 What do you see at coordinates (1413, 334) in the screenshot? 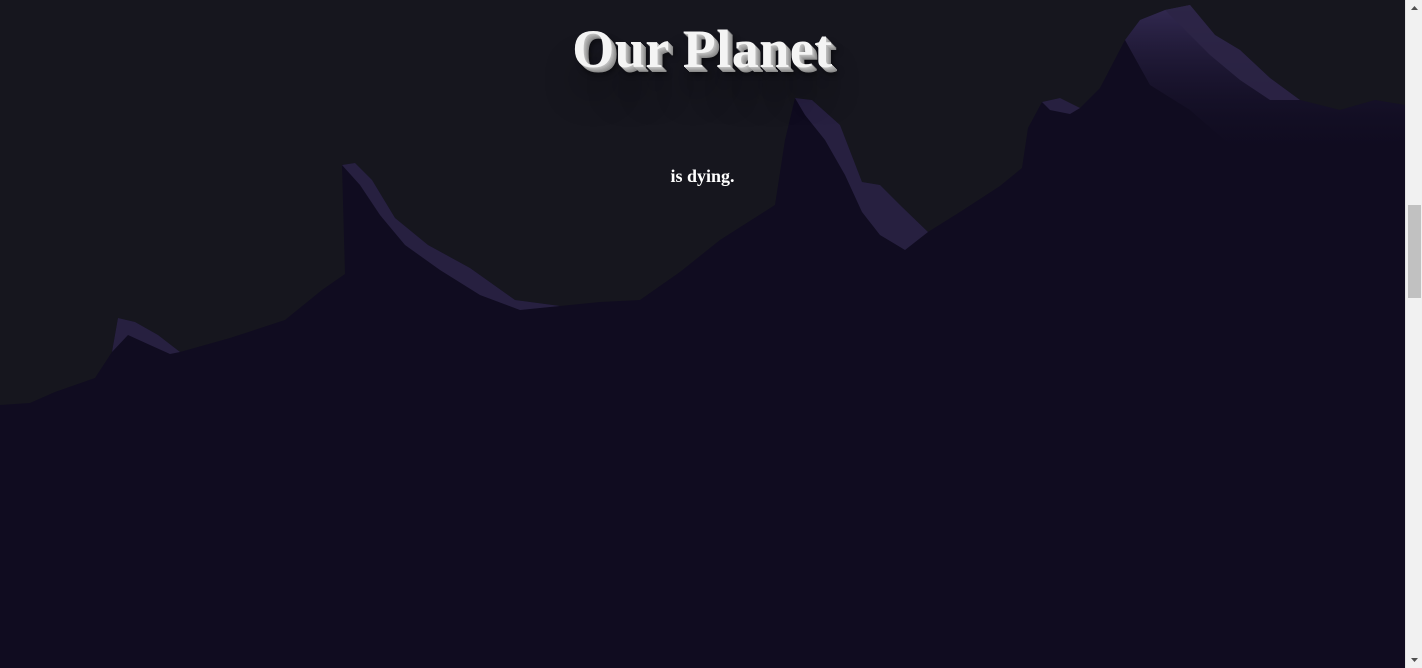
I see `vertical-scrollbar` at bounding box center [1413, 334].